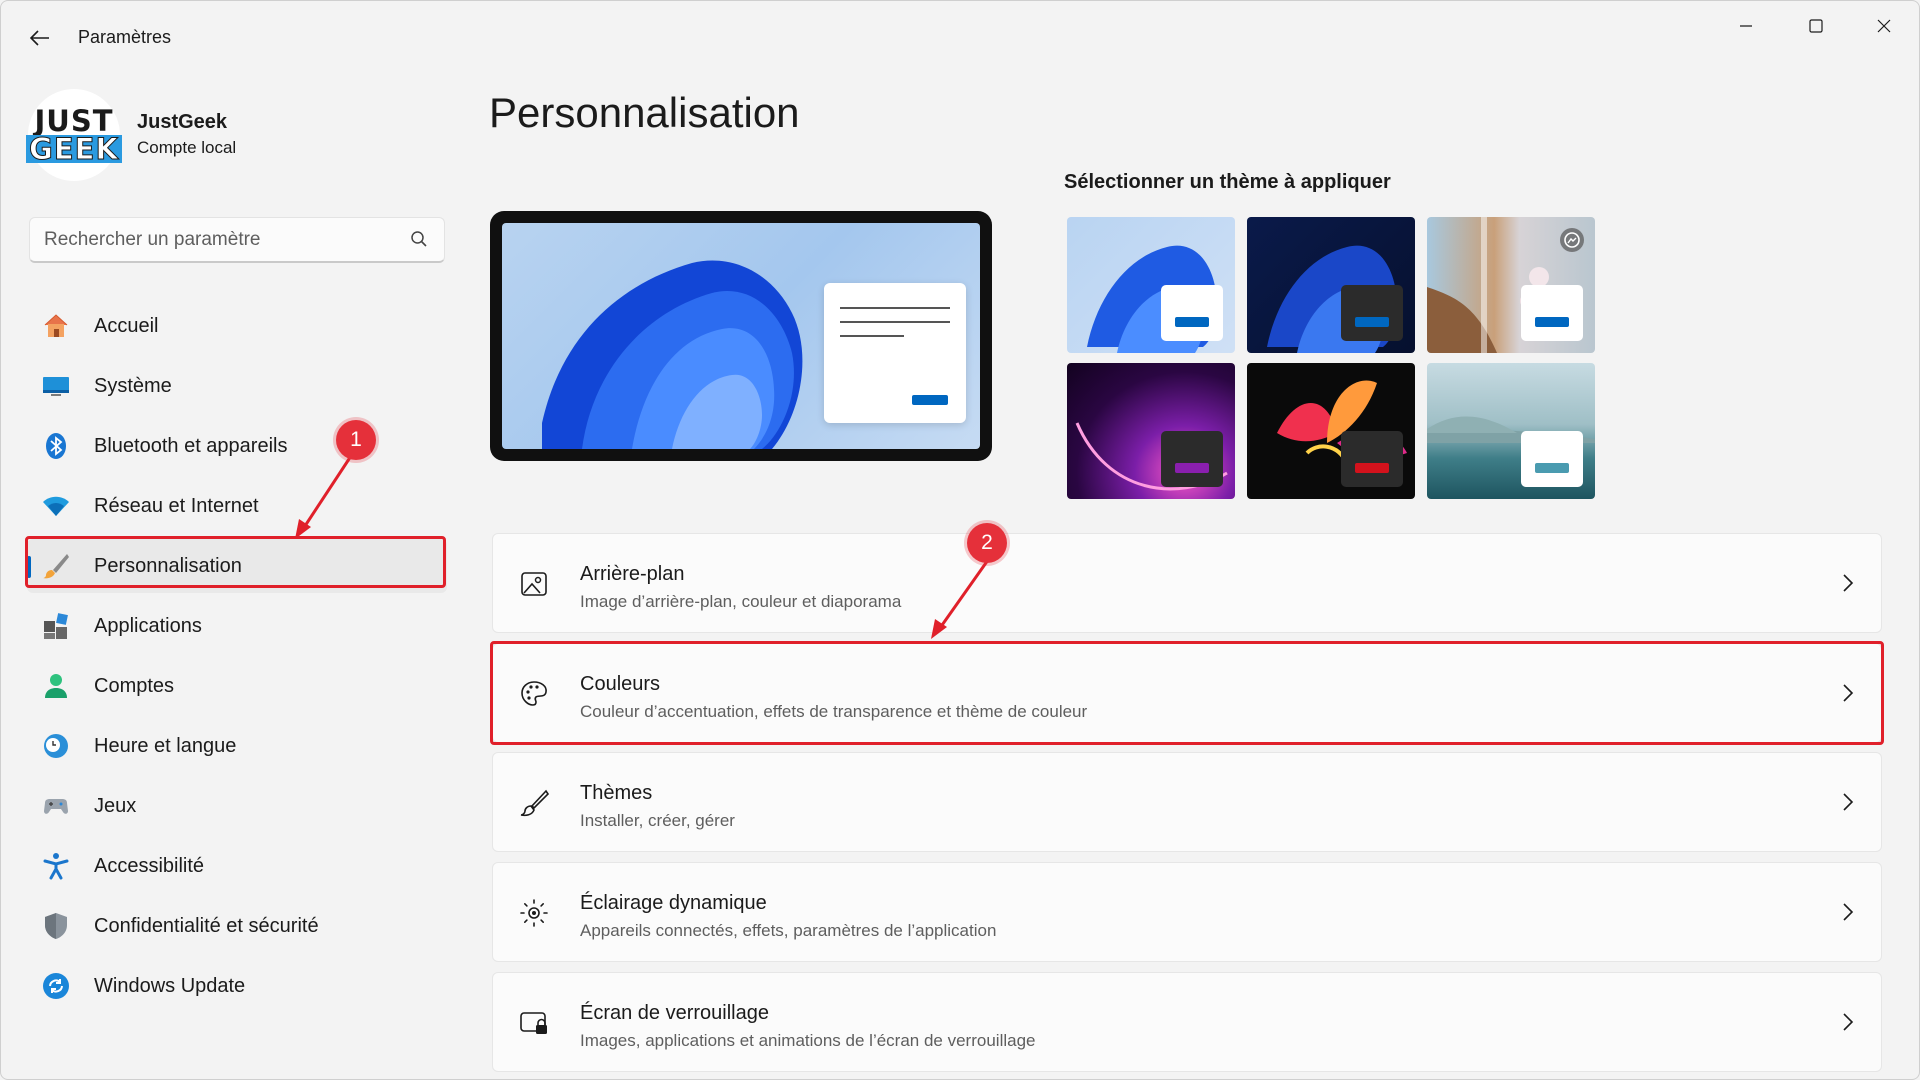  I want to click on sidebar-item-label: Bluetooth et appareils, so click(191, 445).